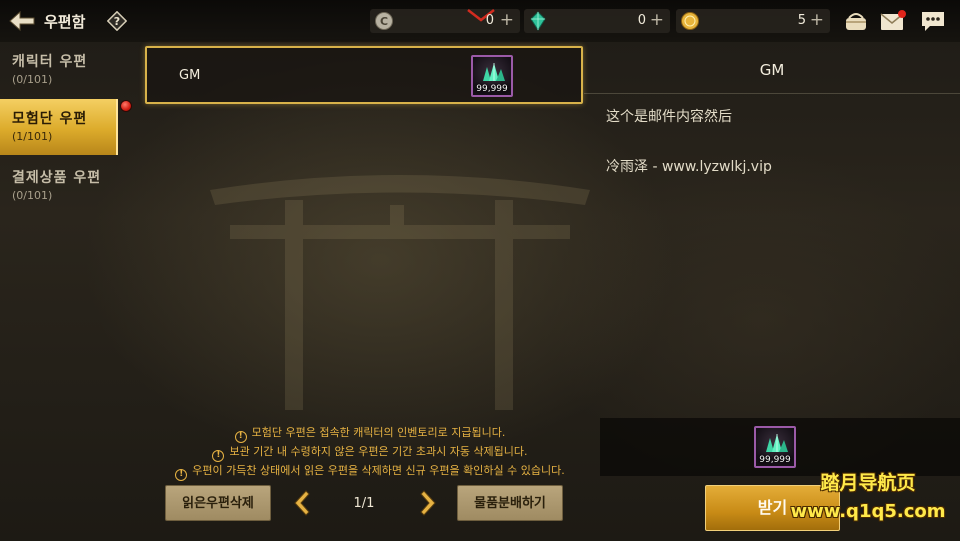 The image size is (960, 541). What do you see at coordinates (510, 503) in the screenshot?
I see `distribute-items-button: 물품분배하기` at bounding box center [510, 503].